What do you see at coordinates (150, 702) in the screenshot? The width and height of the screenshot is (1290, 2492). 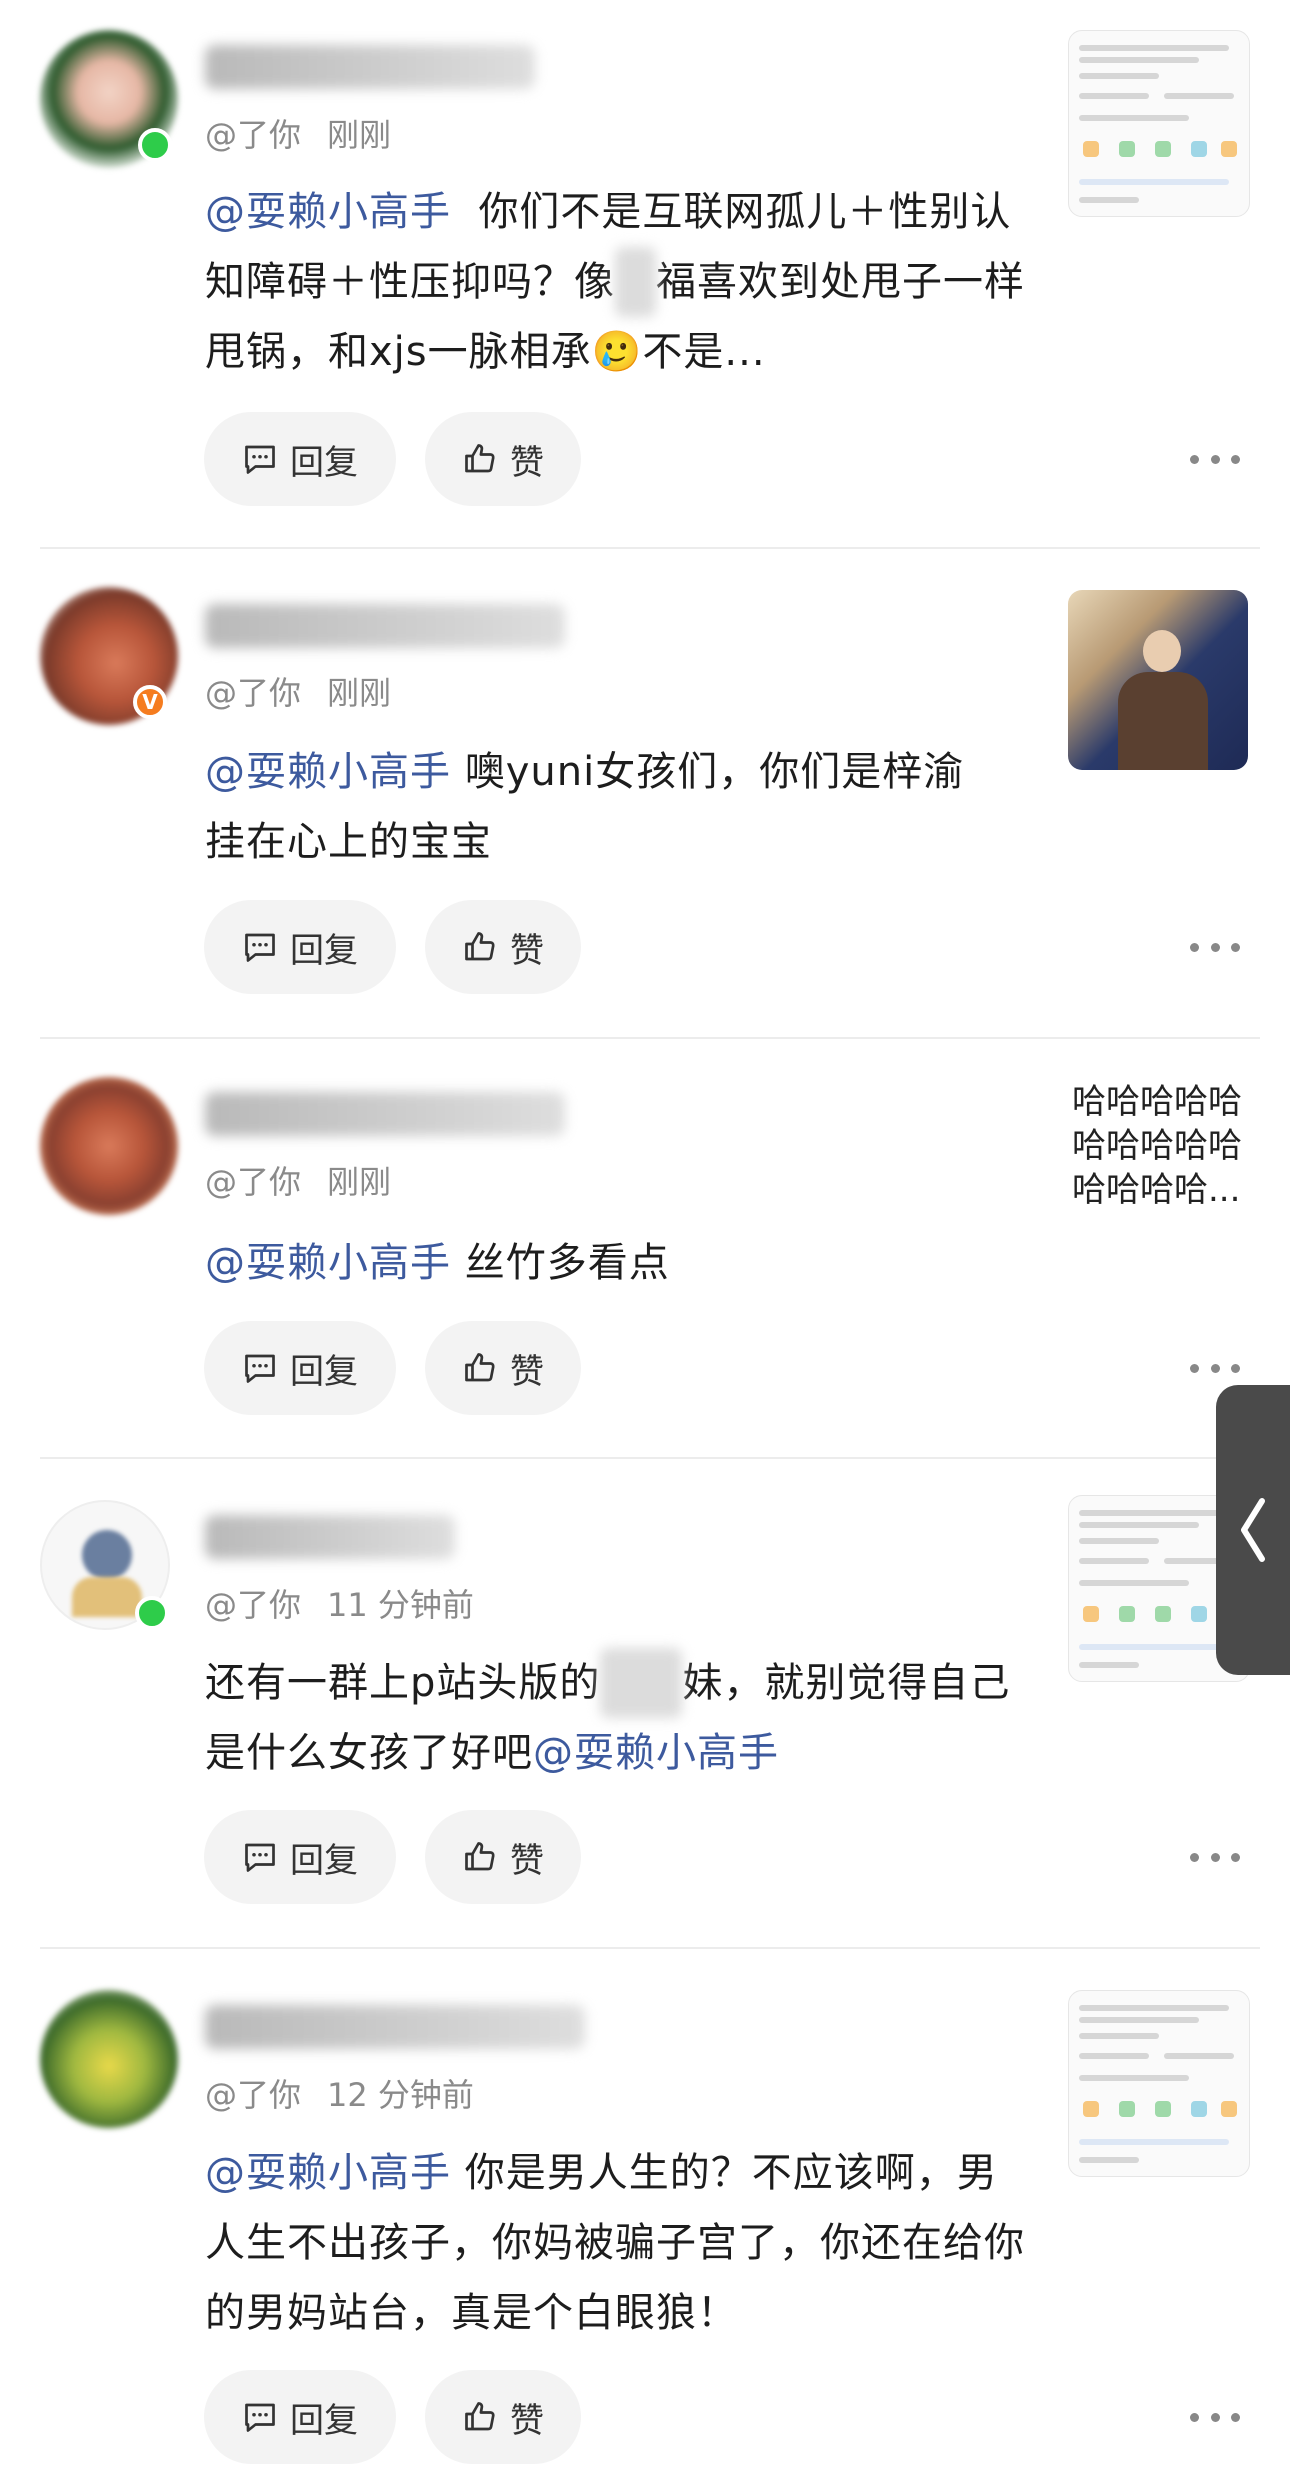 I see `verified-badge: V` at bounding box center [150, 702].